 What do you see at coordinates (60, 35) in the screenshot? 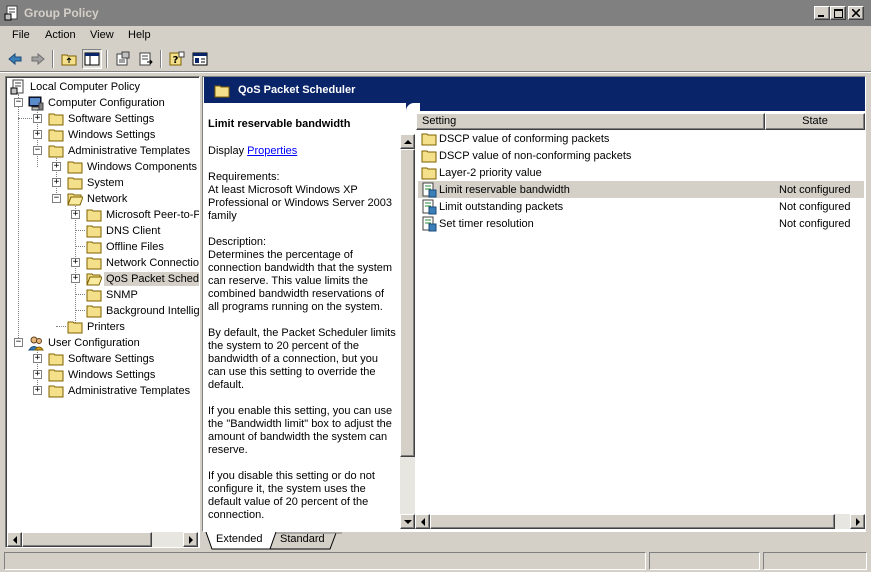
I see `menu-action: Action` at bounding box center [60, 35].